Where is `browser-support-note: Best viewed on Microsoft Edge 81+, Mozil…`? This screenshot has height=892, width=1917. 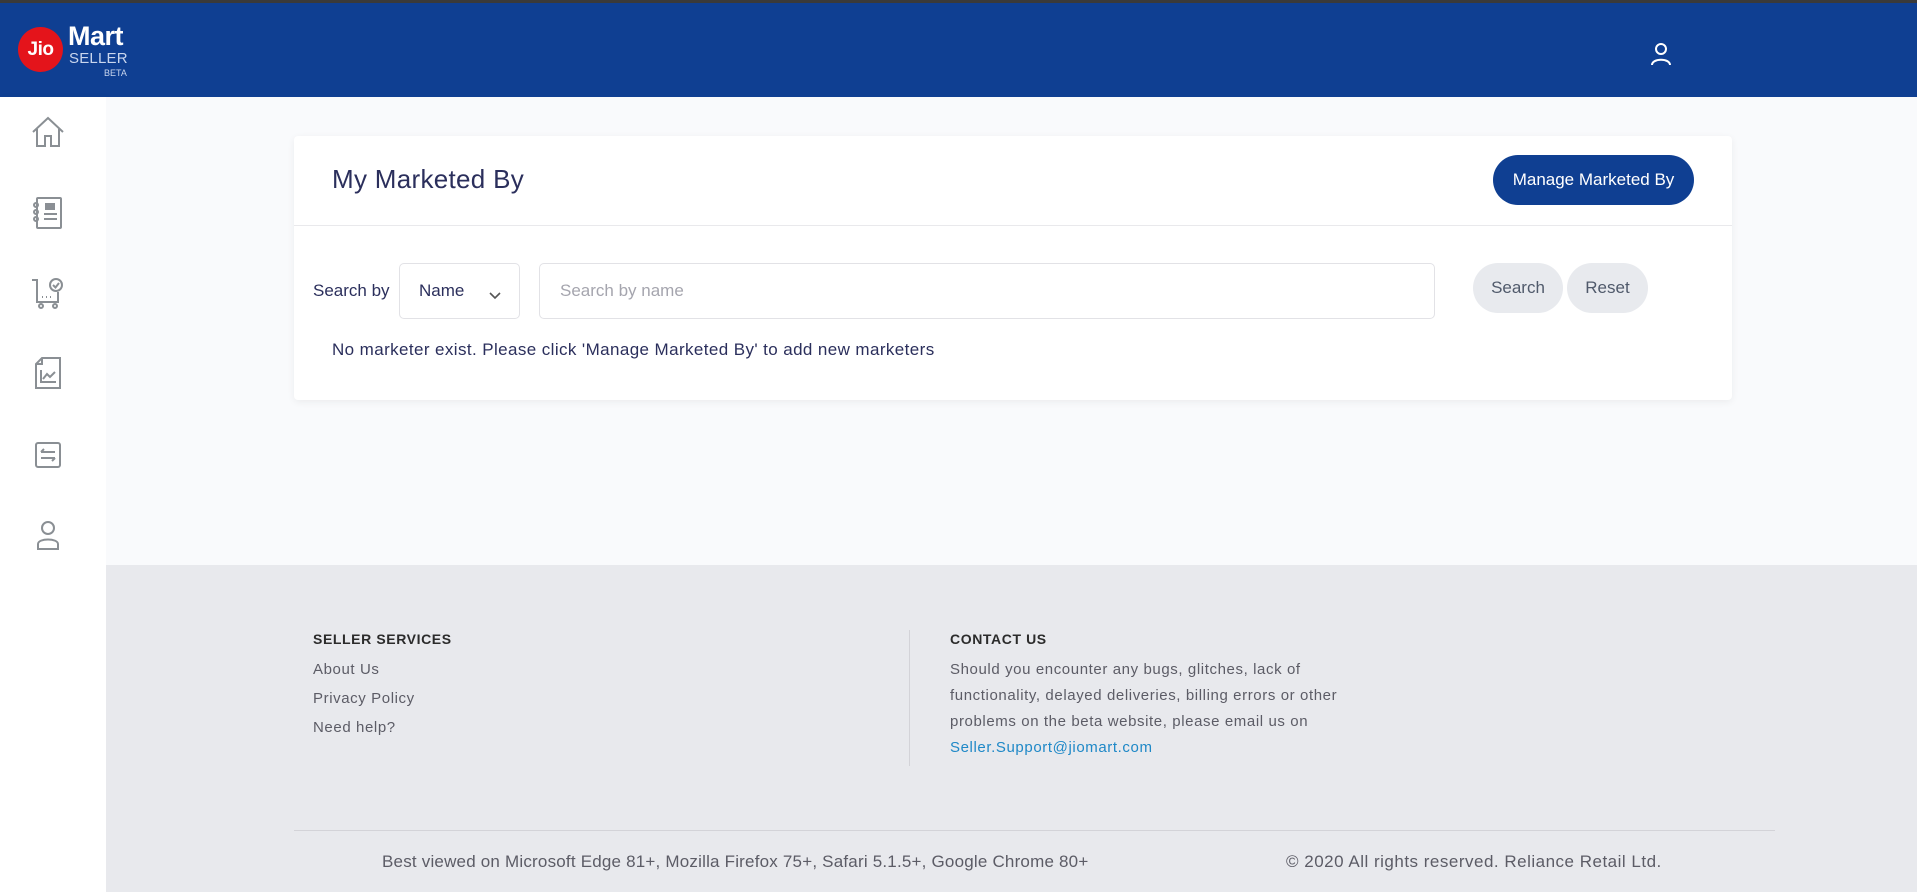
browser-support-note: Best viewed on Microsoft Edge 81+, Mozil… is located at coordinates (735, 861).